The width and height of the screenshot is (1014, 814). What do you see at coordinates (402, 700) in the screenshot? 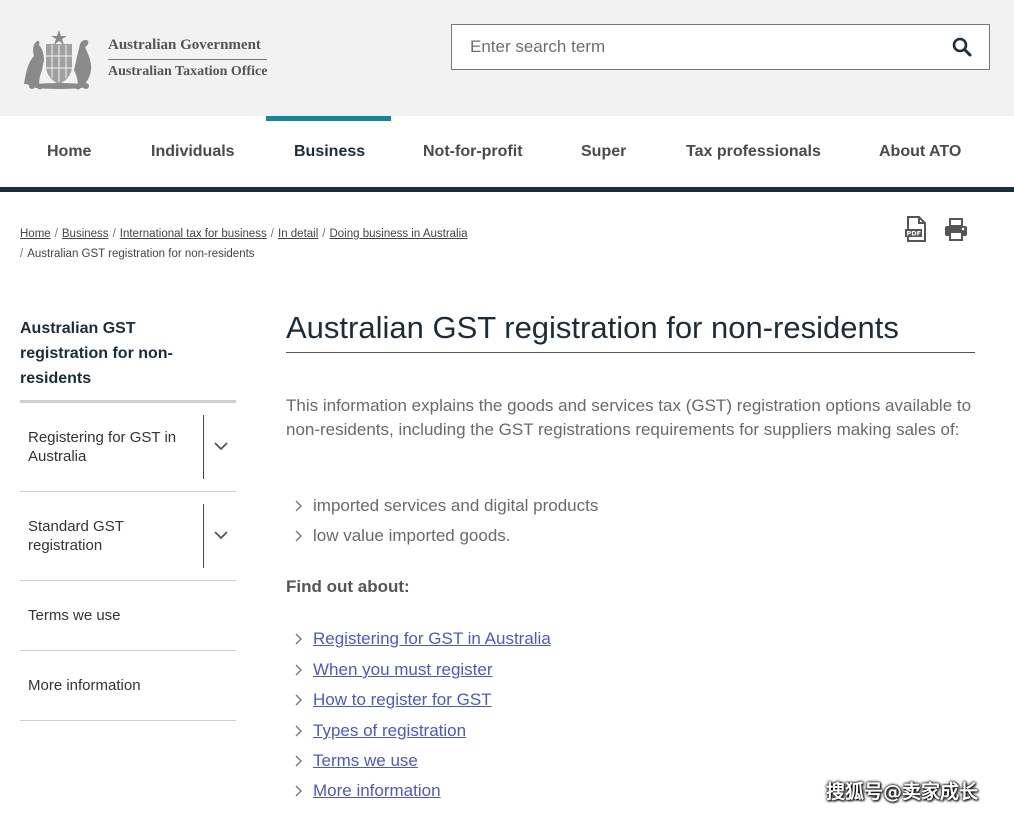
I see `link-how-register: How to register for GST` at bounding box center [402, 700].